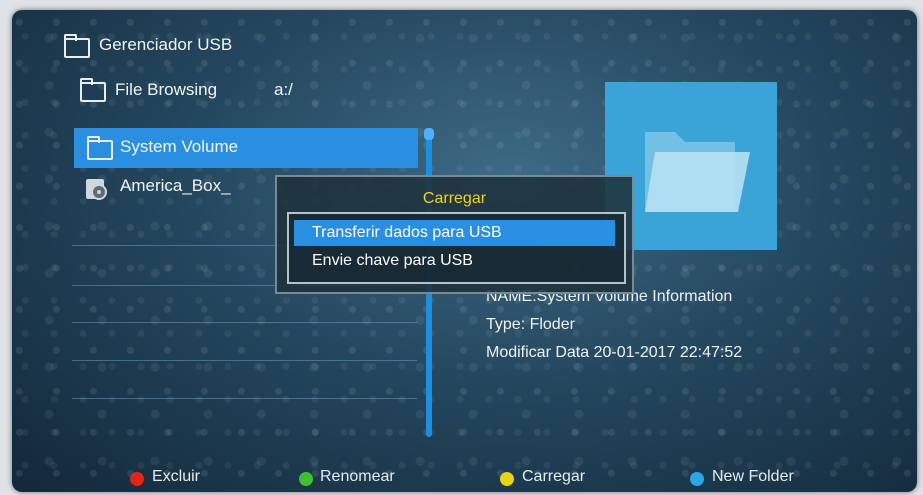  I want to click on scrollbar-thumb, so click(429, 134).